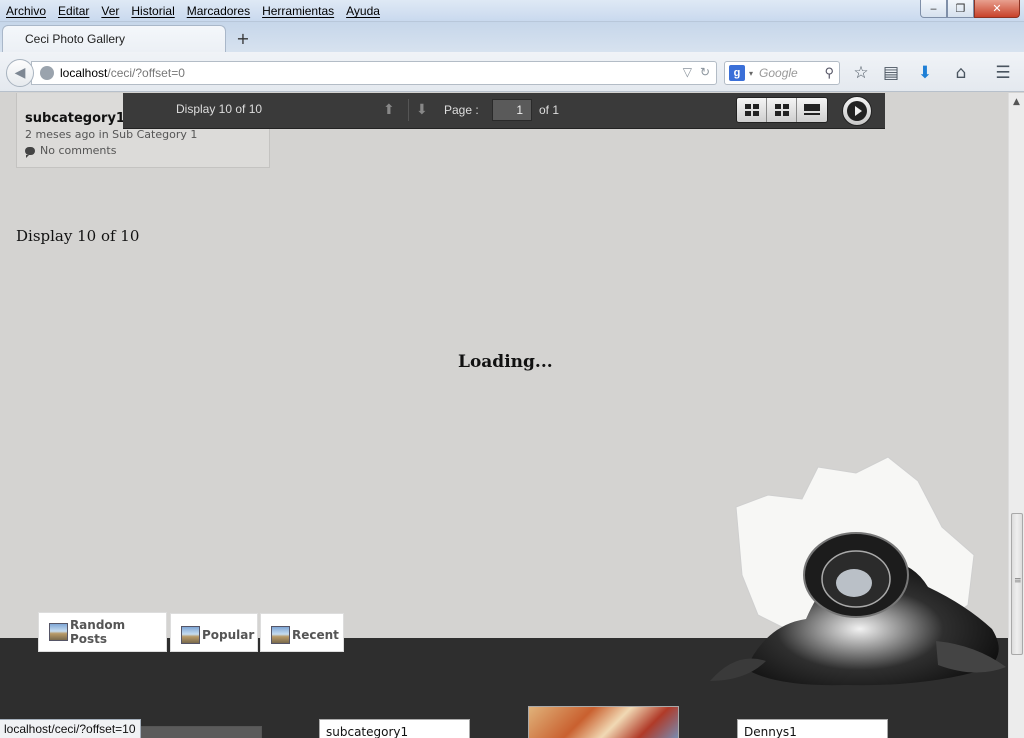 This screenshot has height=738, width=1024. Describe the element at coordinates (374, 73) in the screenshot. I see `address-bar: localhost/ceci/?offset=0 ▽ ↻` at that location.